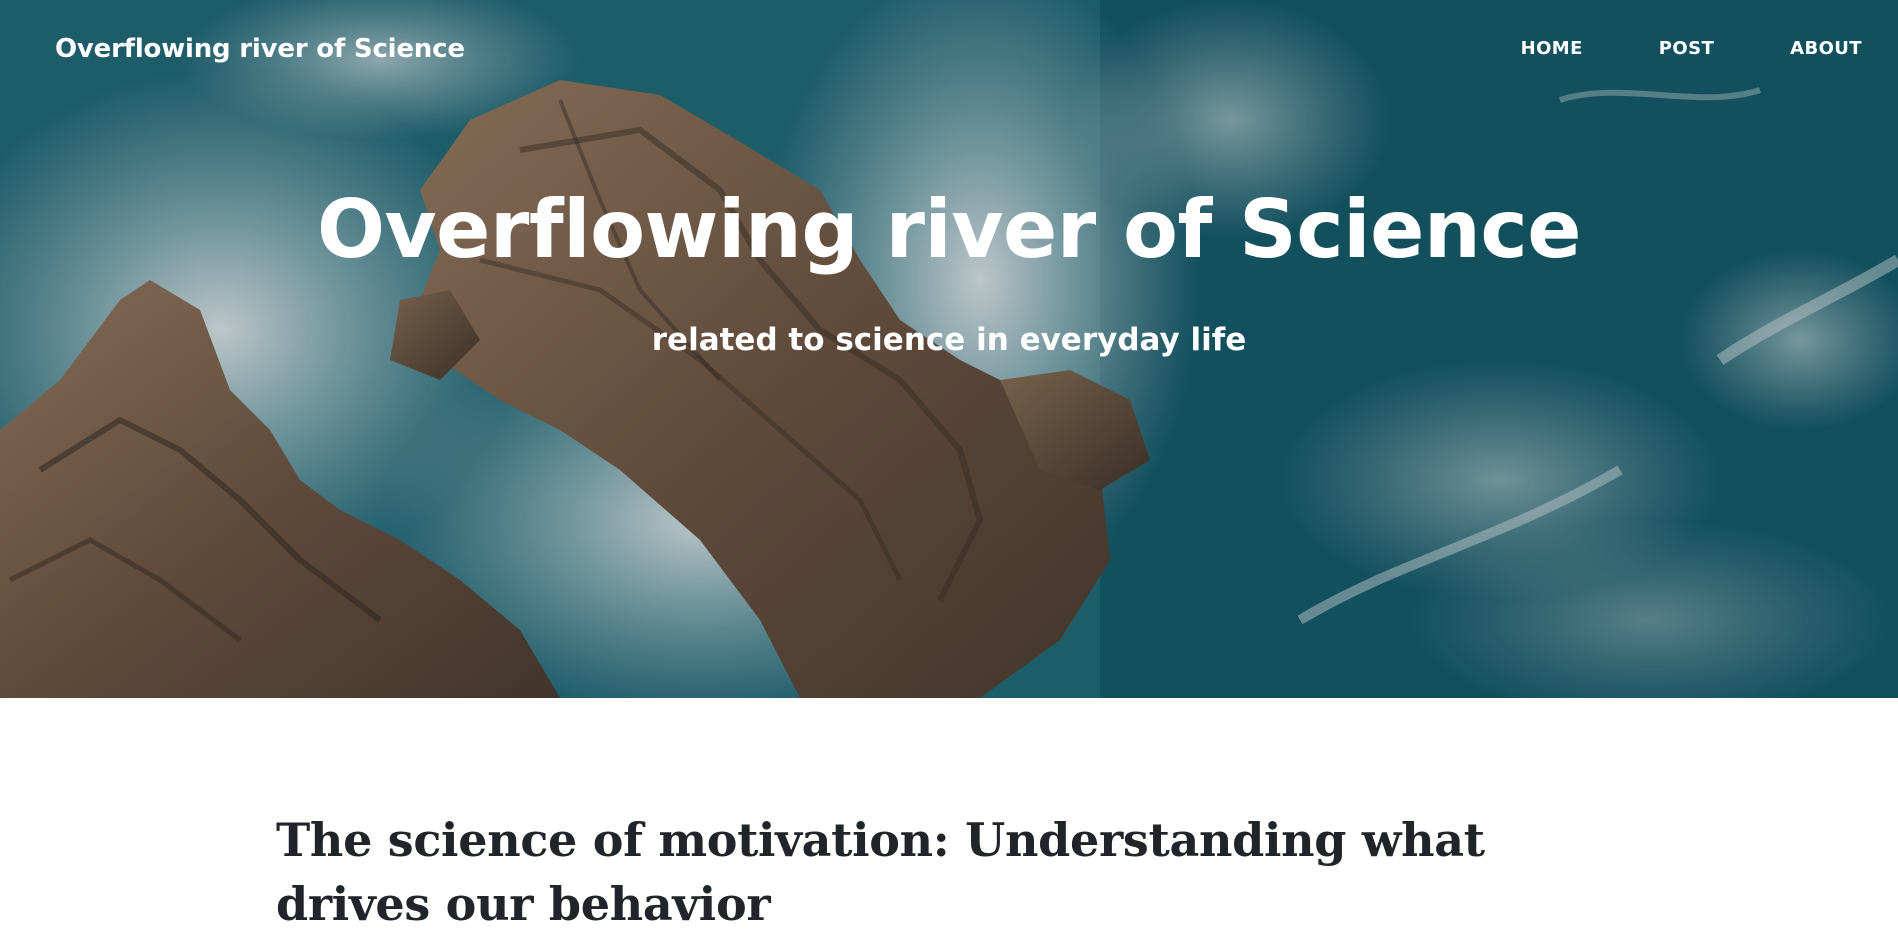  I want to click on navbar-brand-link: Overflowing river of Science, so click(260, 49).